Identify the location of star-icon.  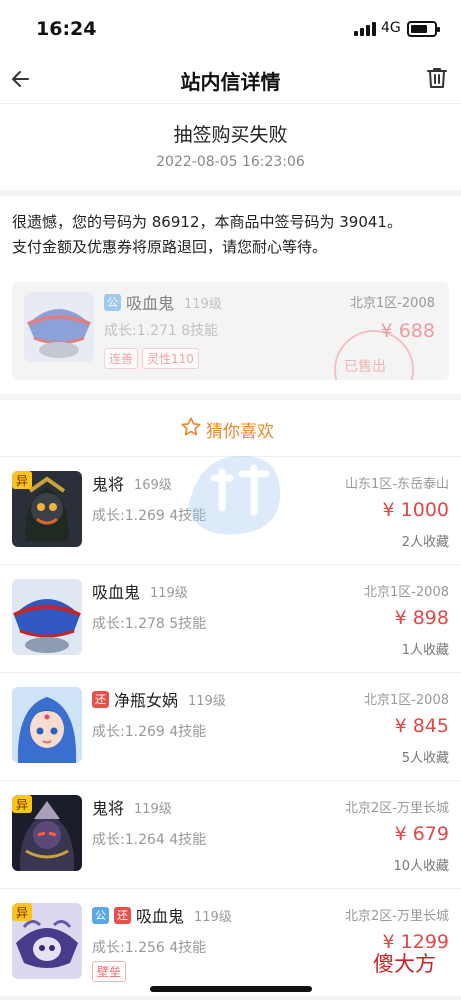
(191, 426).